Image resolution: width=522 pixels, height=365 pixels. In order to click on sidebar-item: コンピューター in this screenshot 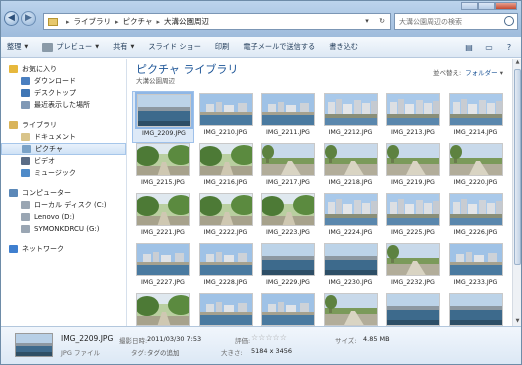, I will do `click(63, 193)`.